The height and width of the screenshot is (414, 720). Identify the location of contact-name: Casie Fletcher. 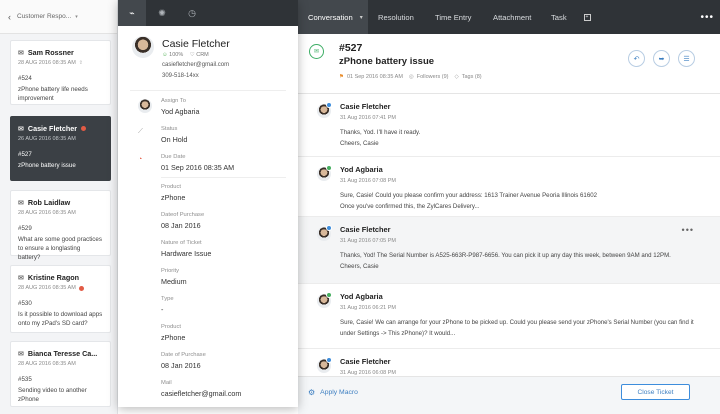
(222, 44).